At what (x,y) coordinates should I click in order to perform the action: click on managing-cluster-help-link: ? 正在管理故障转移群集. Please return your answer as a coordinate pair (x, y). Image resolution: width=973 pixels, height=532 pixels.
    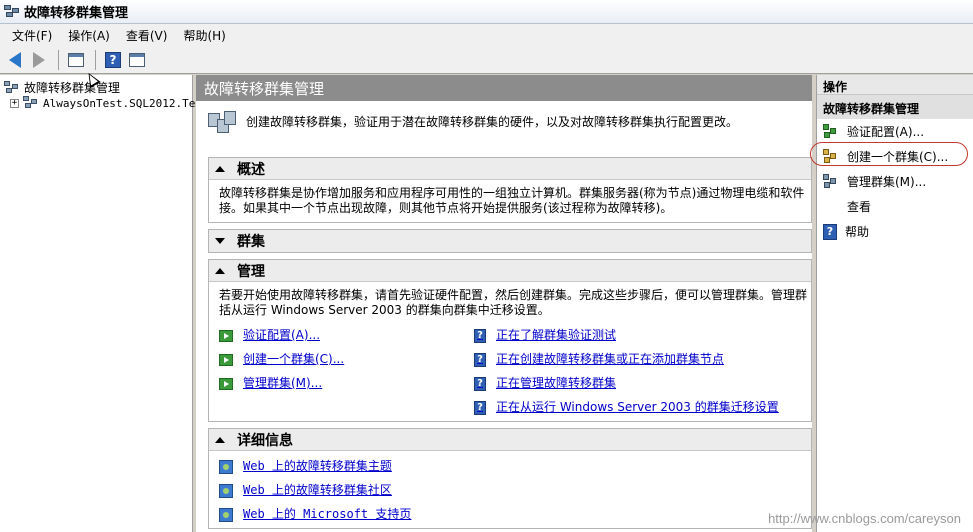
    Looking at the image, I should click on (642, 383).